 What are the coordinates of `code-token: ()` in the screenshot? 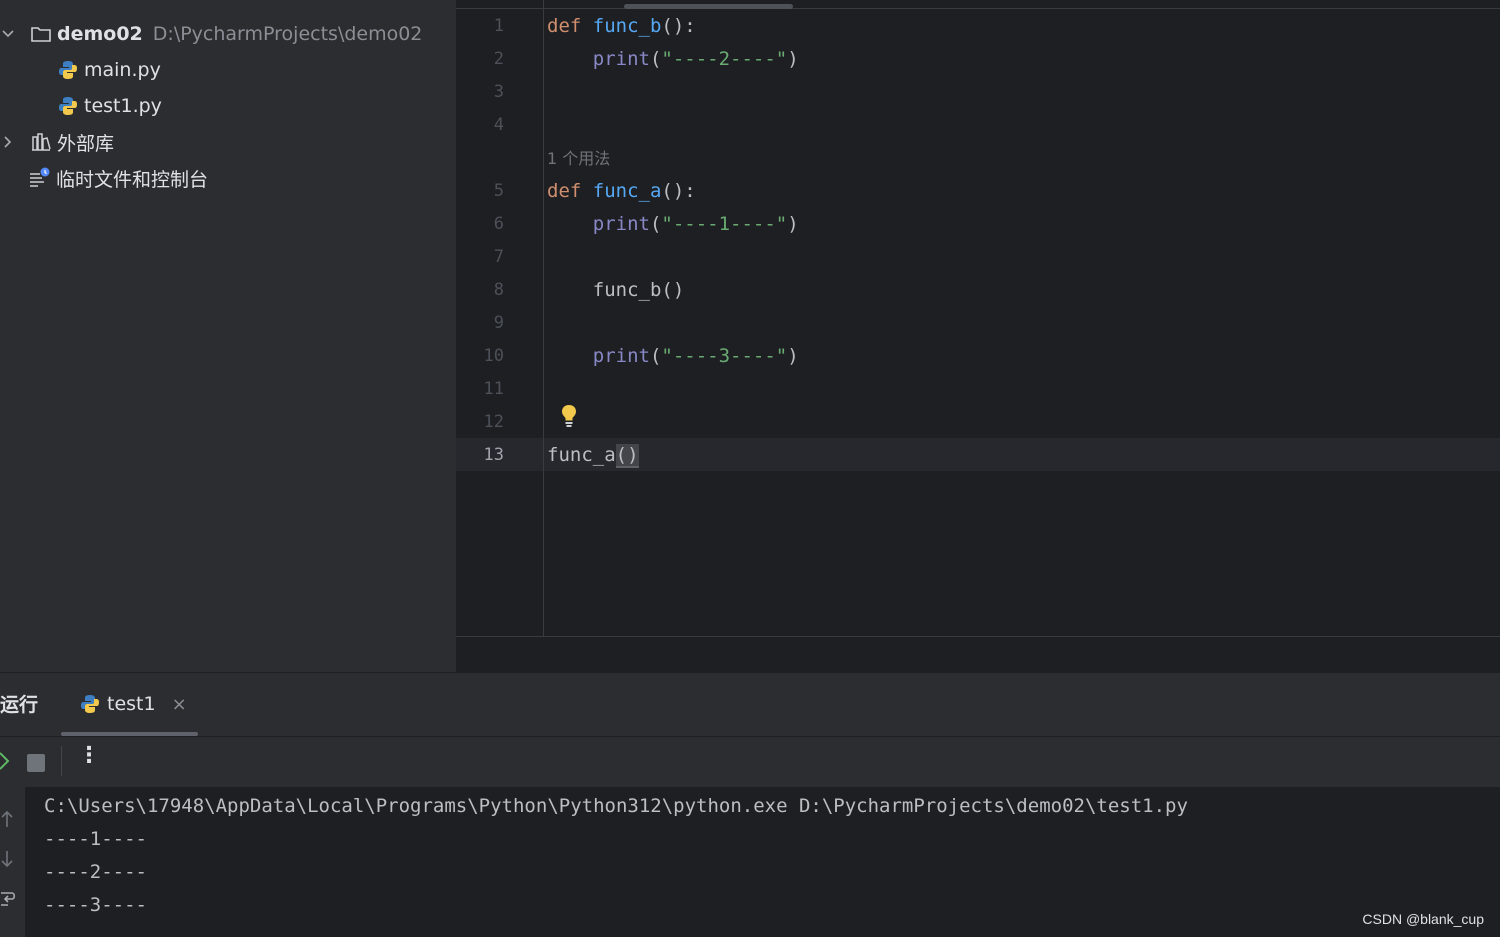 It's located at (627, 456).